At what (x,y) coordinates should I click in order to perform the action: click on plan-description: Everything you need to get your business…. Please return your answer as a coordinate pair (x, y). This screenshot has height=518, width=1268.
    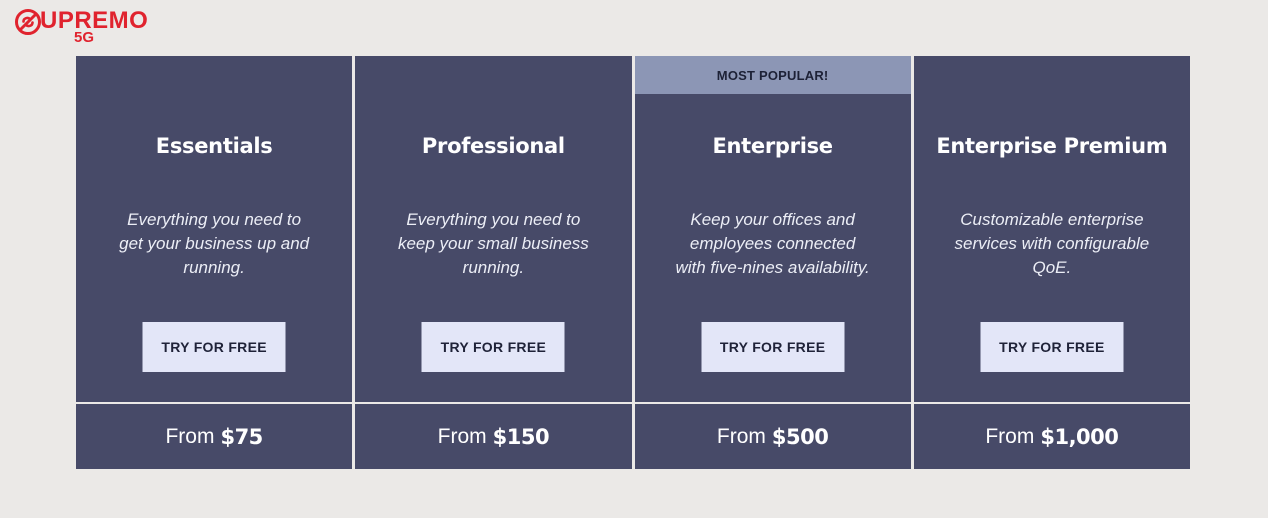
    Looking at the image, I should click on (214, 243).